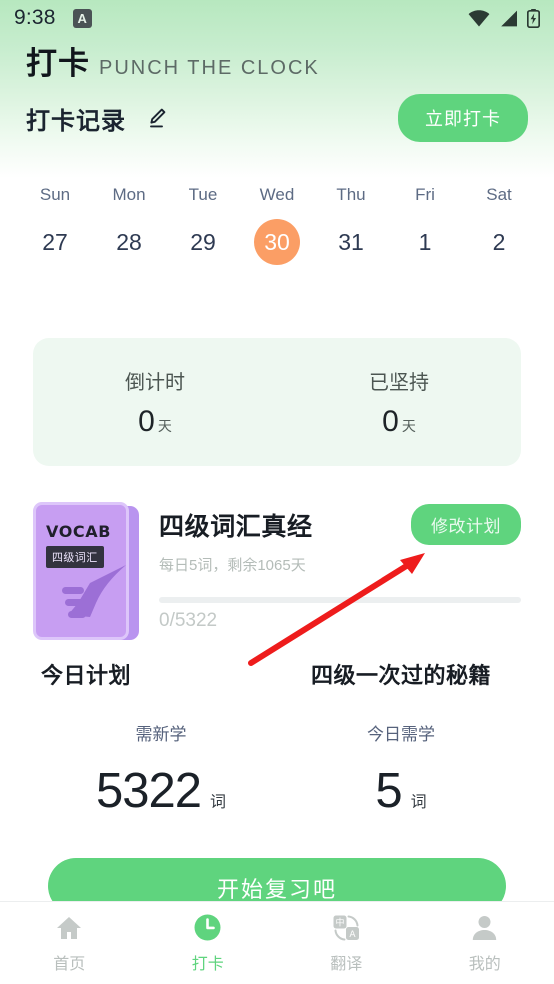 The height and width of the screenshot is (984, 554). I want to click on calendar-date-number: 27, so click(55, 241).